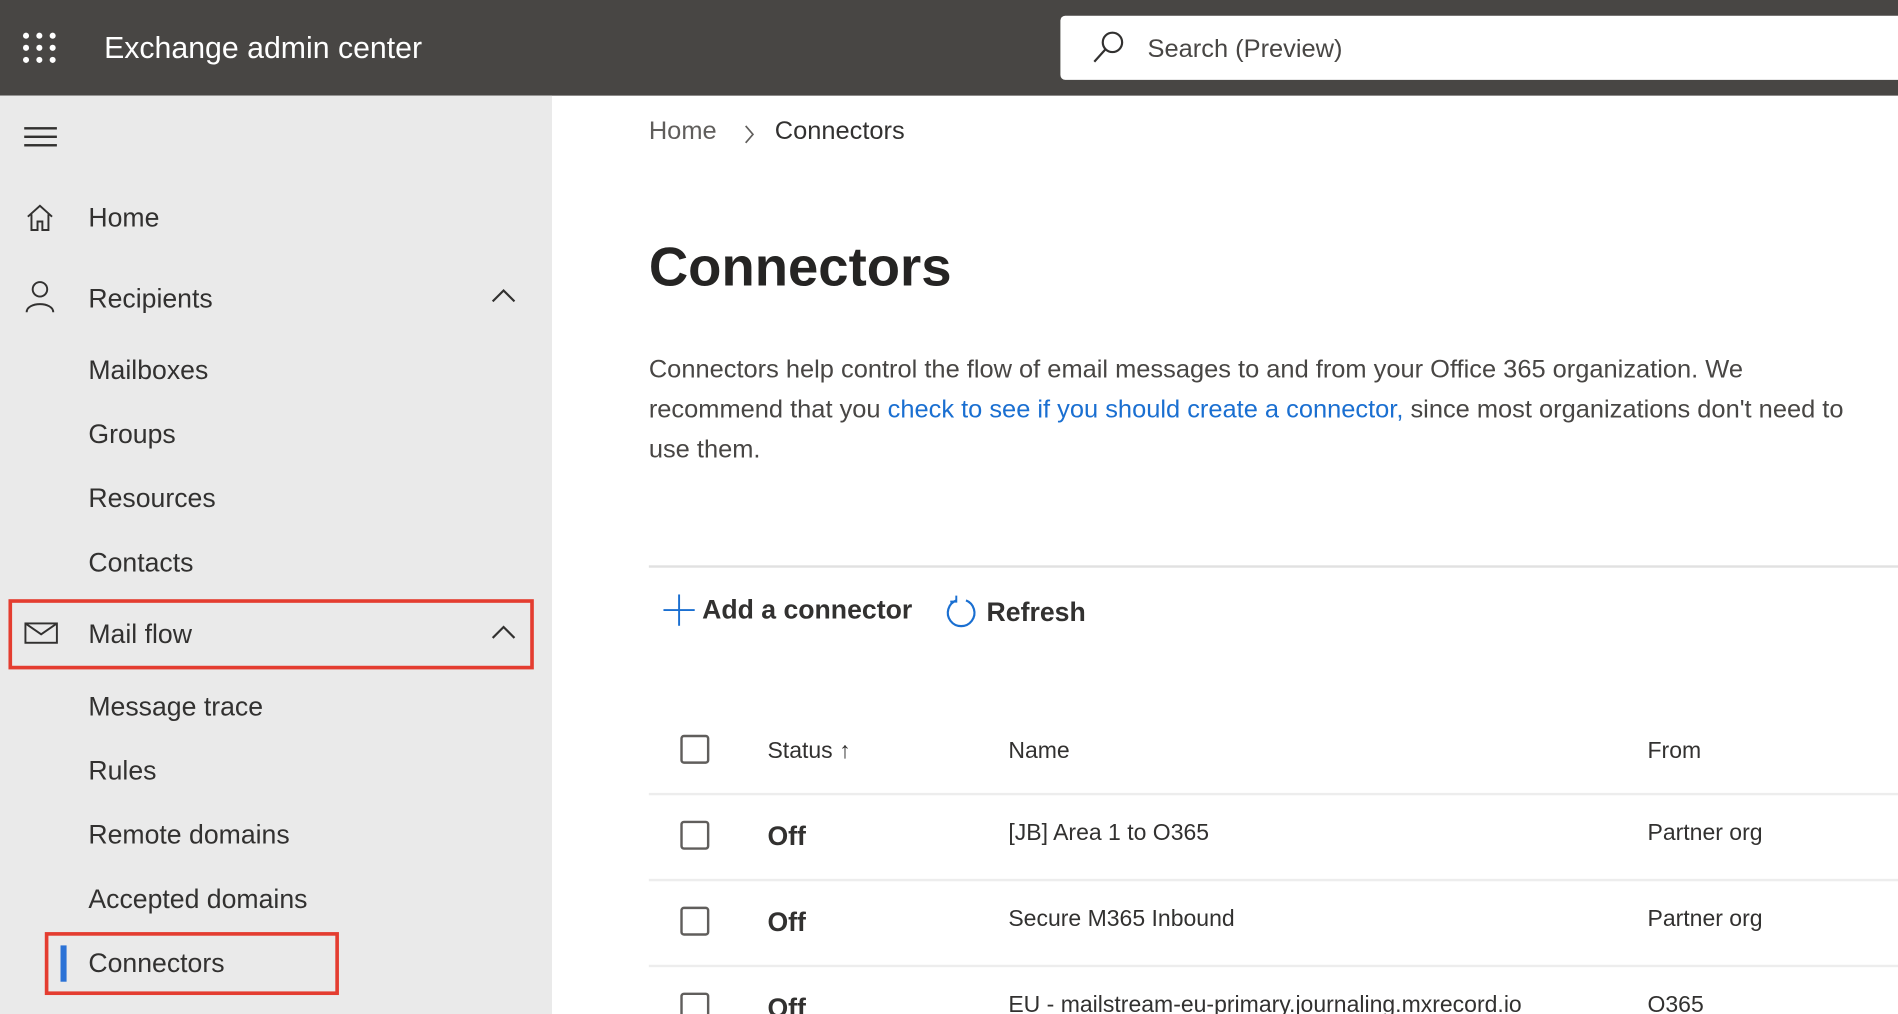  Describe the element at coordinates (679, 610) in the screenshot. I see `plus-icon` at that location.